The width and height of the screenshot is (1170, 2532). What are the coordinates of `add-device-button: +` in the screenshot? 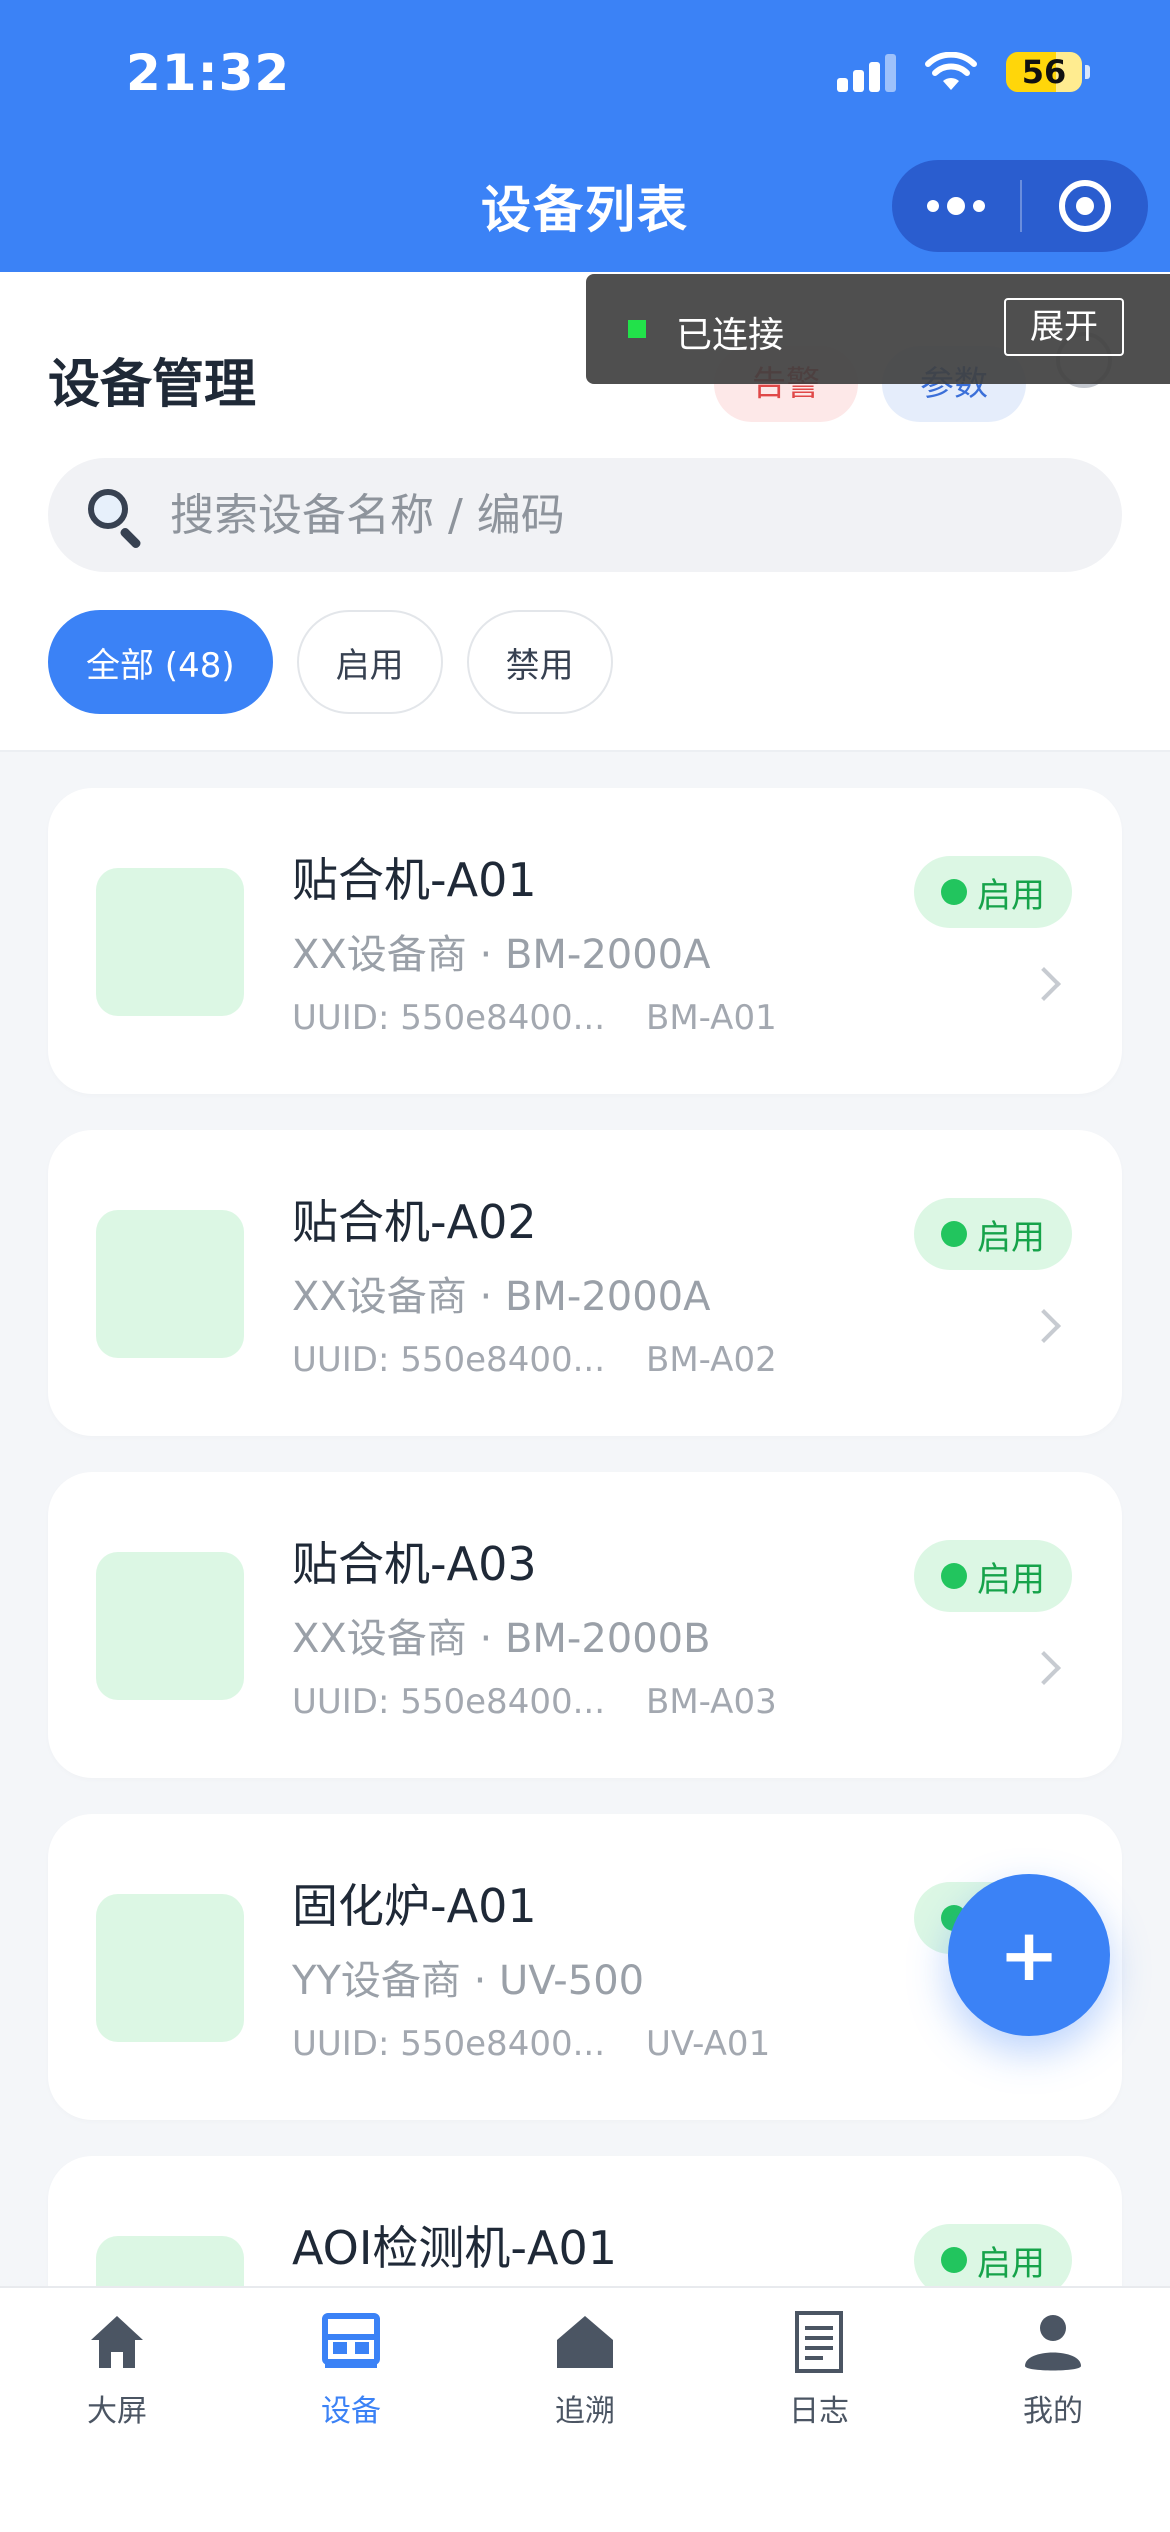 It's located at (1029, 1955).